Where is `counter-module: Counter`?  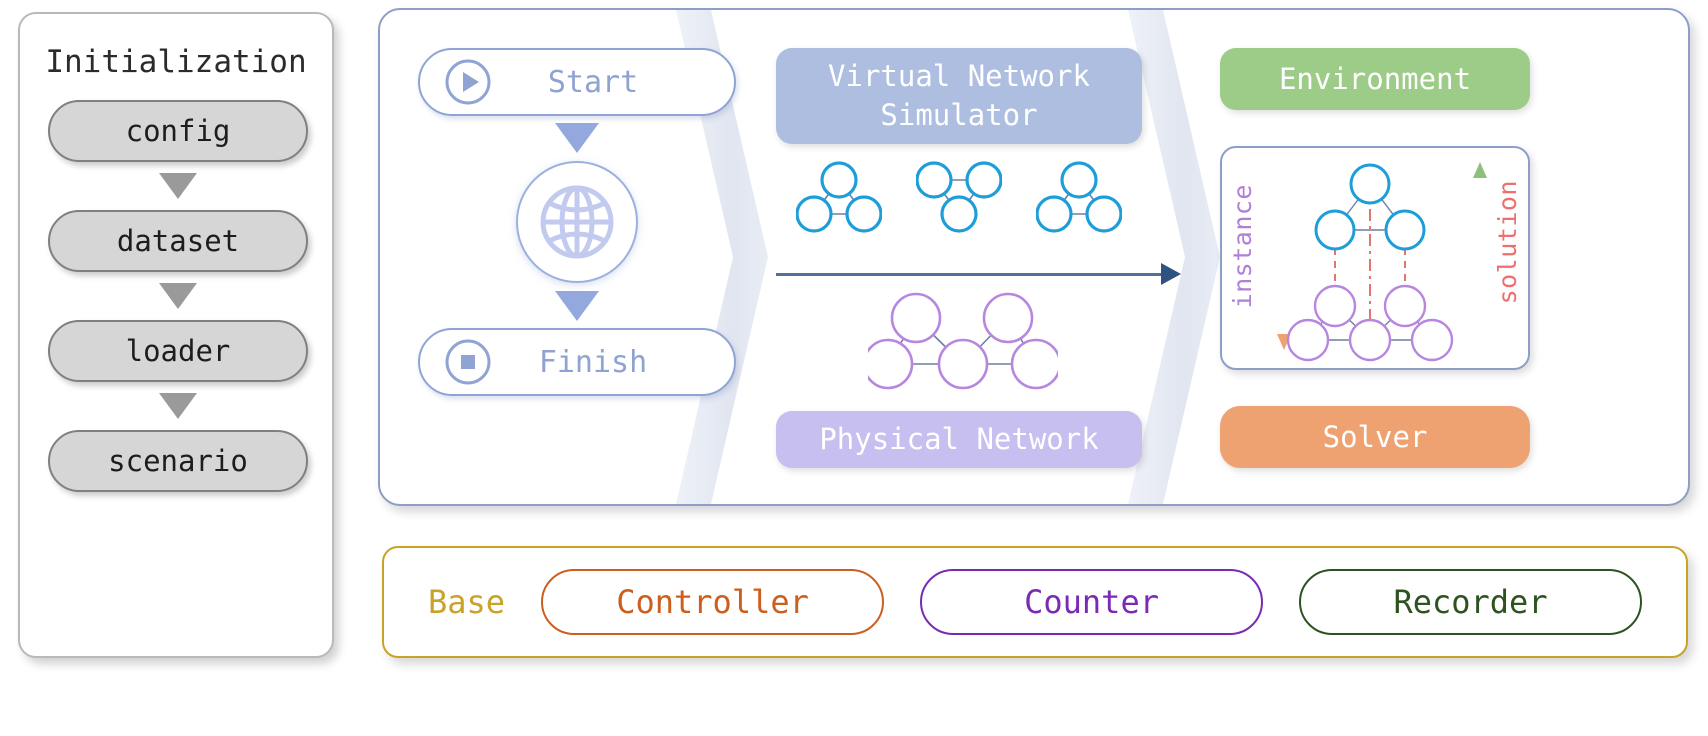 counter-module: Counter is located at coordinates (1092, 602).